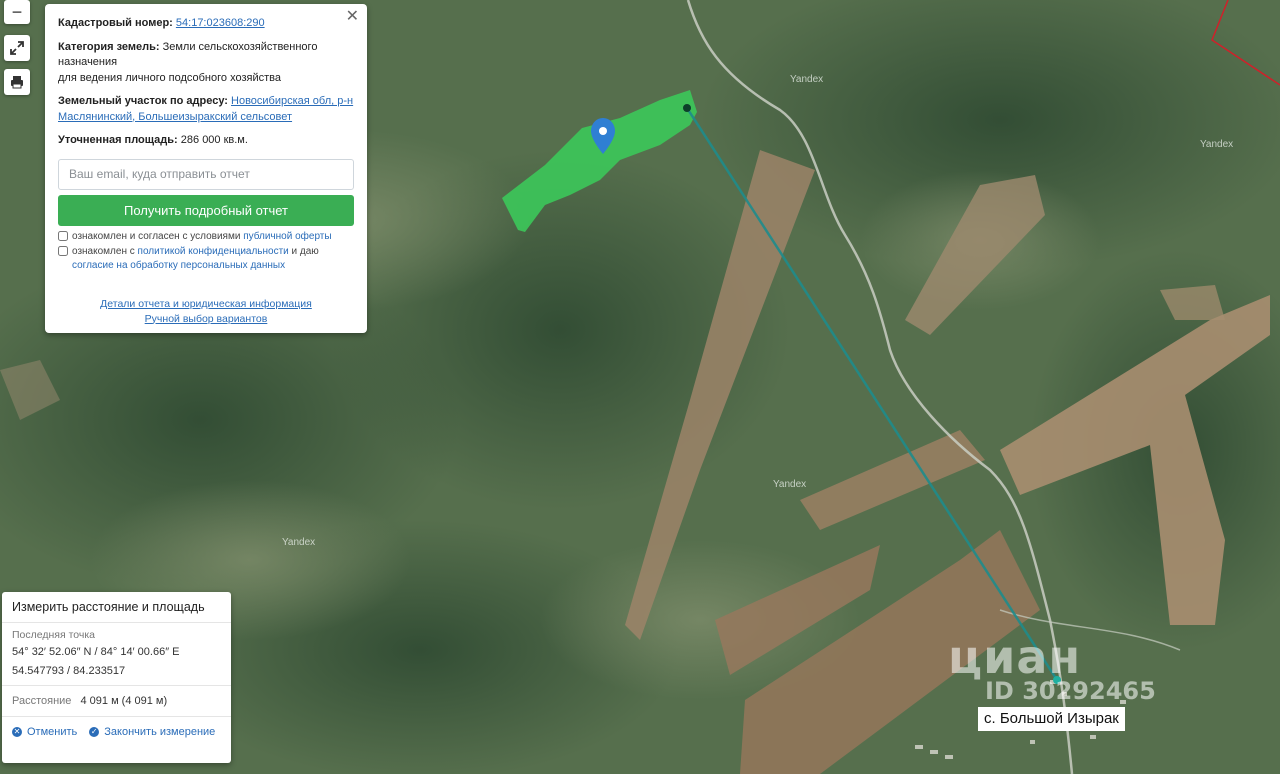  What do you see at coordinates (69, 671) in the screenshot?
I see `coords-decimal: 54.547793 / 84.233517` at bounding box center [69, 671].